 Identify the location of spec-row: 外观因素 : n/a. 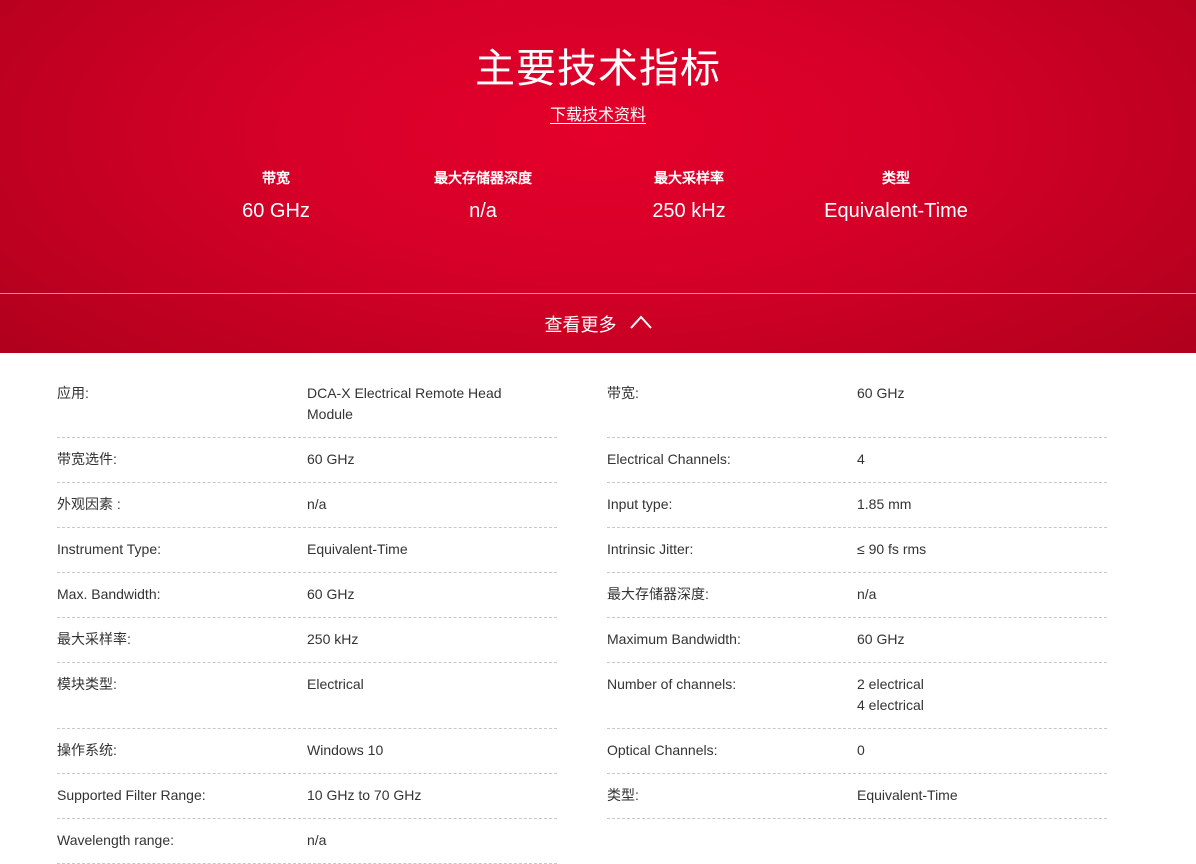
(307, 505).